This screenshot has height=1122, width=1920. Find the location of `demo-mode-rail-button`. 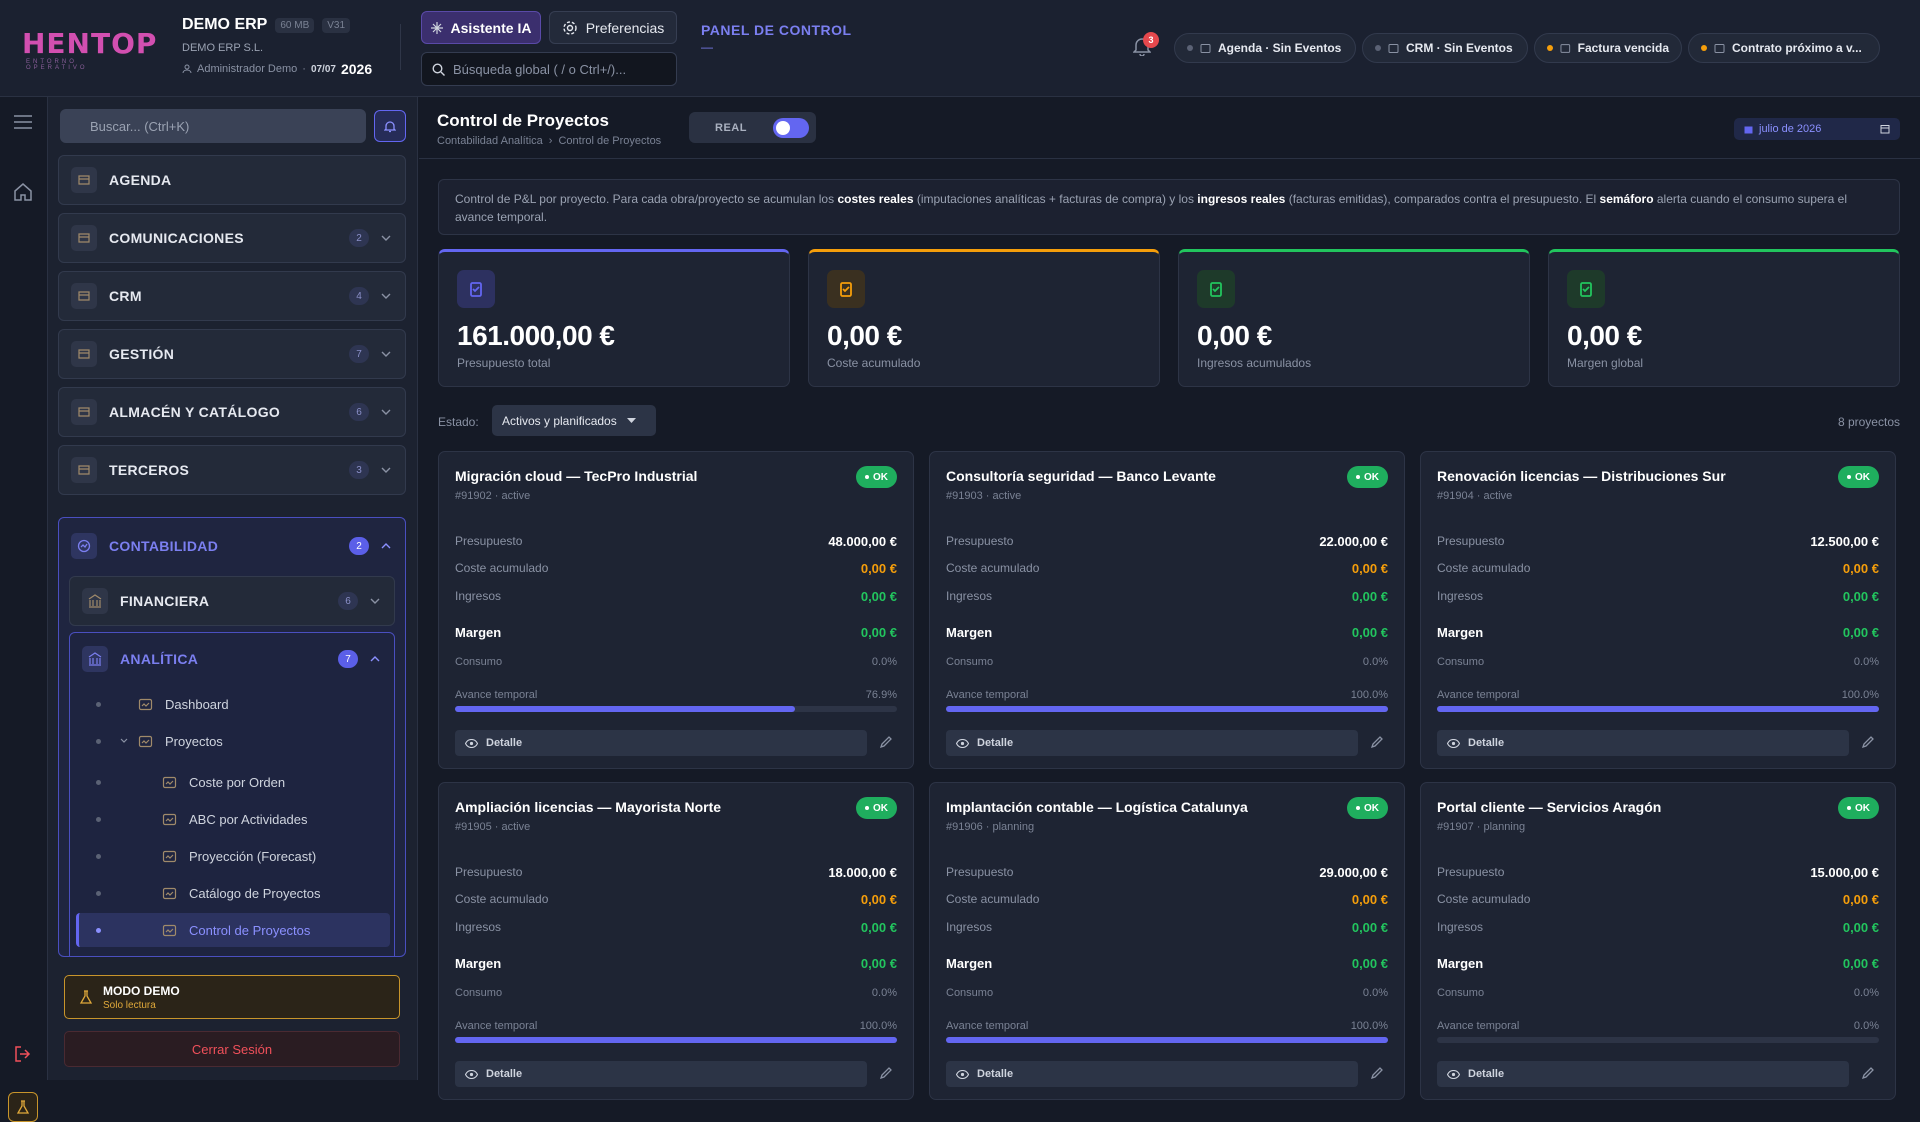

demo-mode-rail-button is located at coordinates (23, 1107).